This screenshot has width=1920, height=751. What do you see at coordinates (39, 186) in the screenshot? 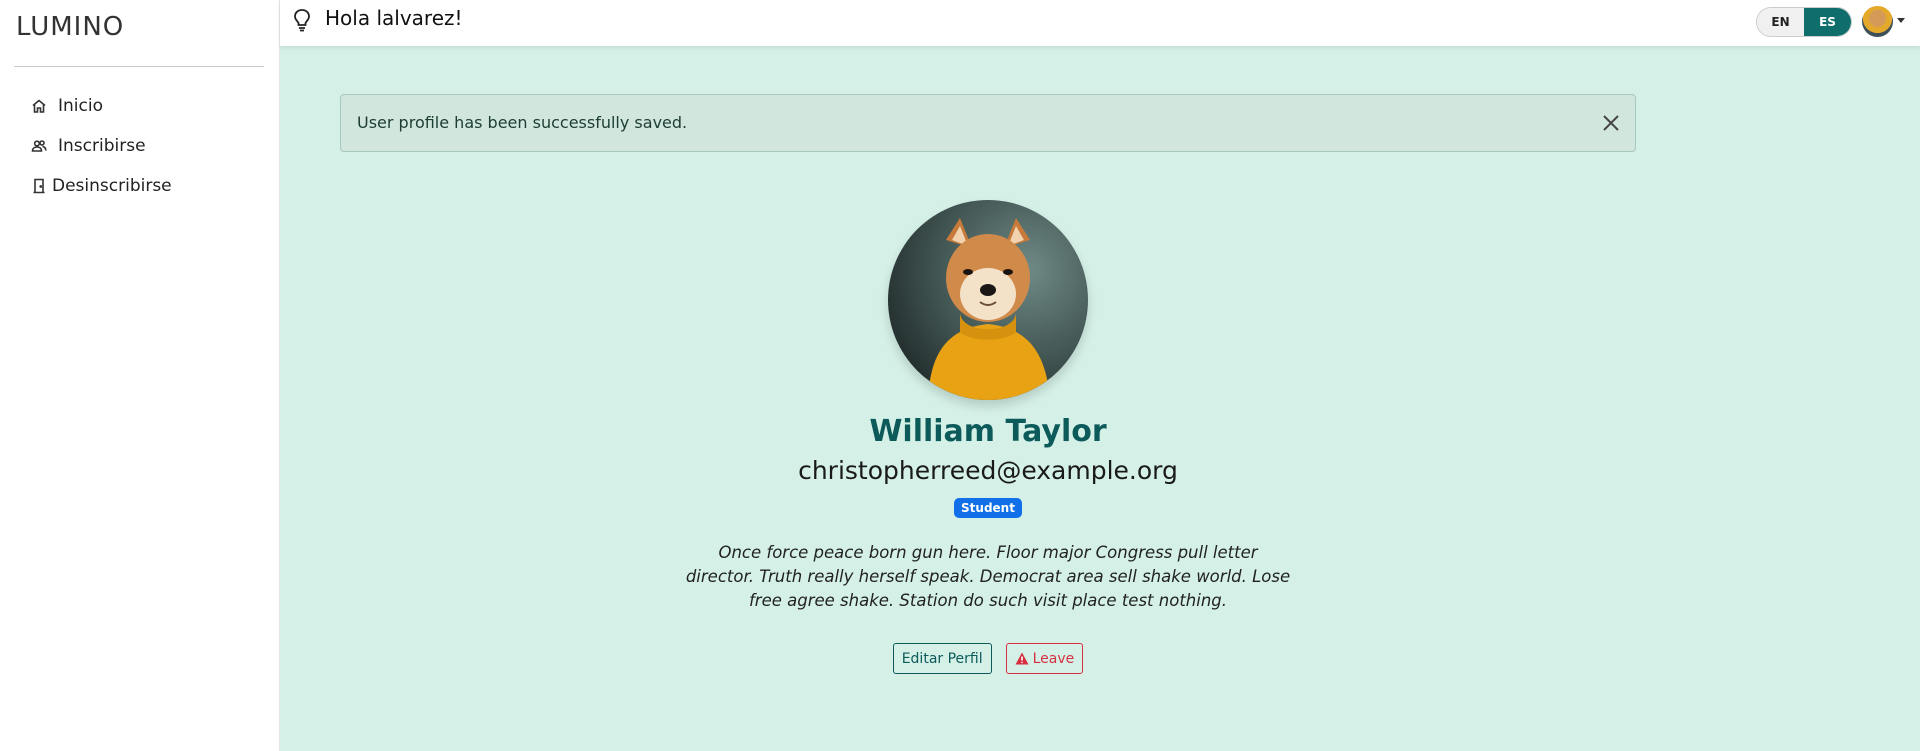
I see `door-icon` at bounding box center [39, 186].